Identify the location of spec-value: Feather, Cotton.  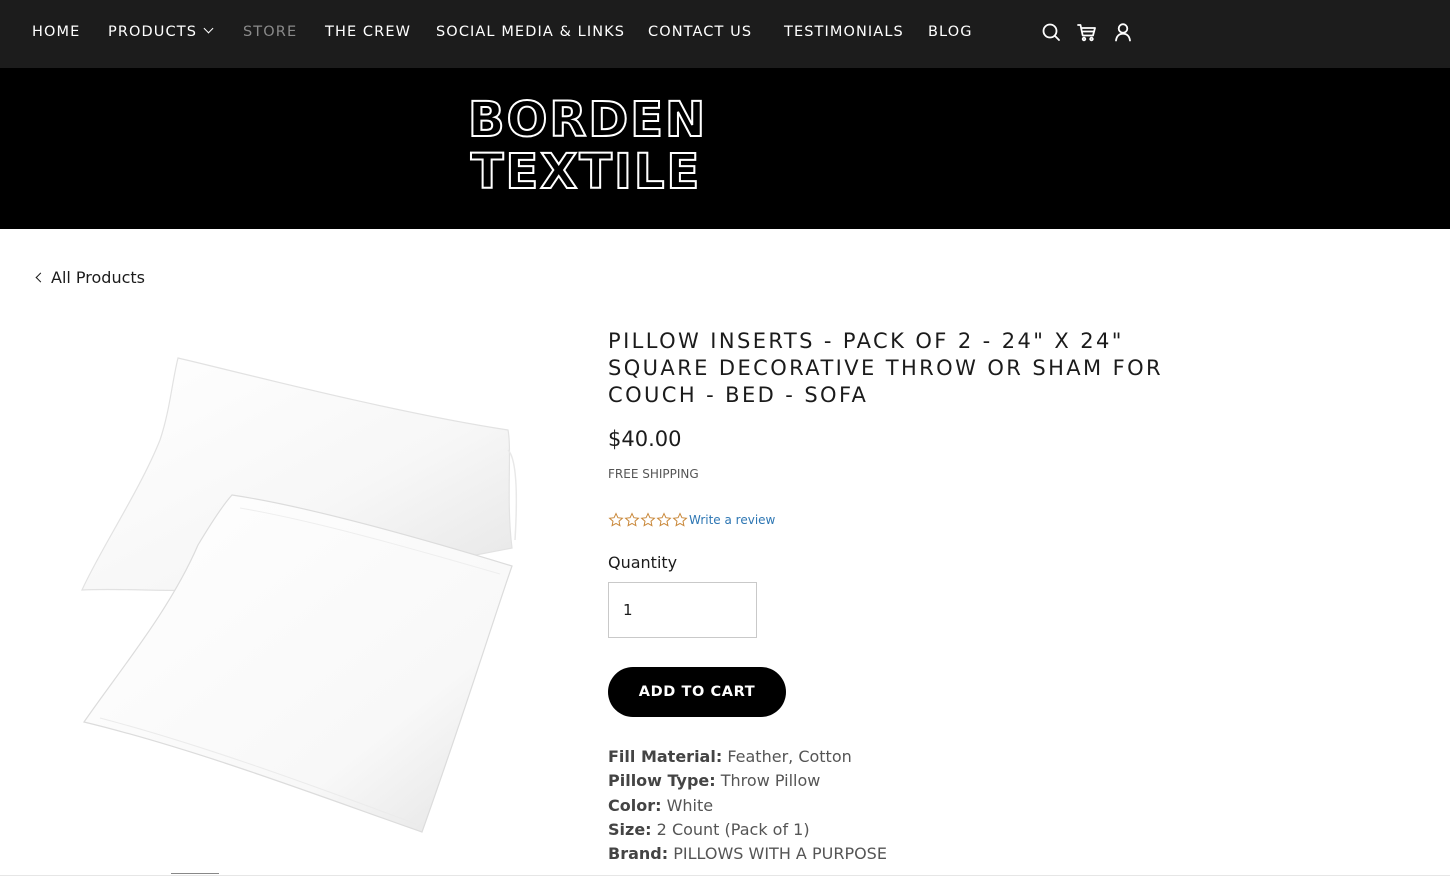
(789, 756).